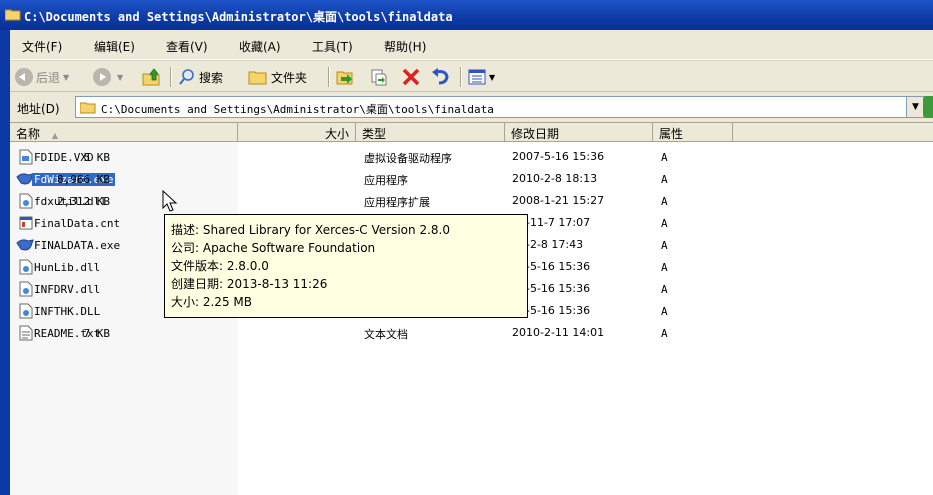 This screenshot has height=495, width=933. I want to click on delete-button, so click(411, 77).